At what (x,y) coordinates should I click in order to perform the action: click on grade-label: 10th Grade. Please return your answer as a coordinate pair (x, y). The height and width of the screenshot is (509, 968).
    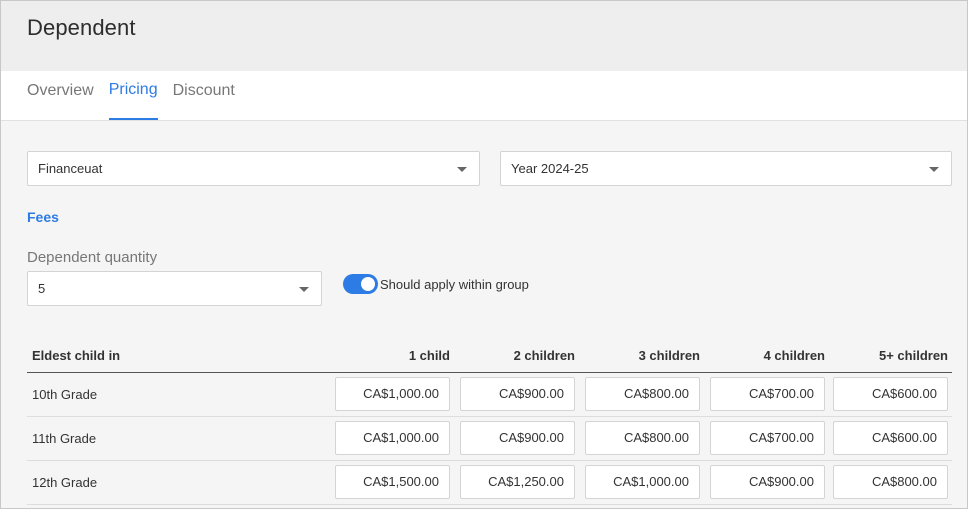
    Looking at the image, I should click on (178, 394).